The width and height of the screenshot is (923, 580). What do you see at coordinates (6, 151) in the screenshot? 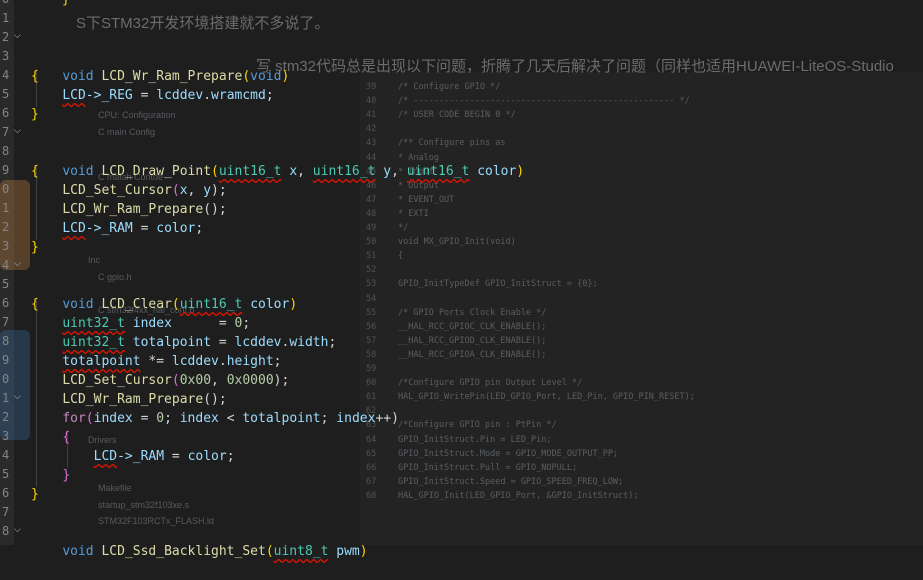
I see `line-number: 8` at bounding box center [6, 151].